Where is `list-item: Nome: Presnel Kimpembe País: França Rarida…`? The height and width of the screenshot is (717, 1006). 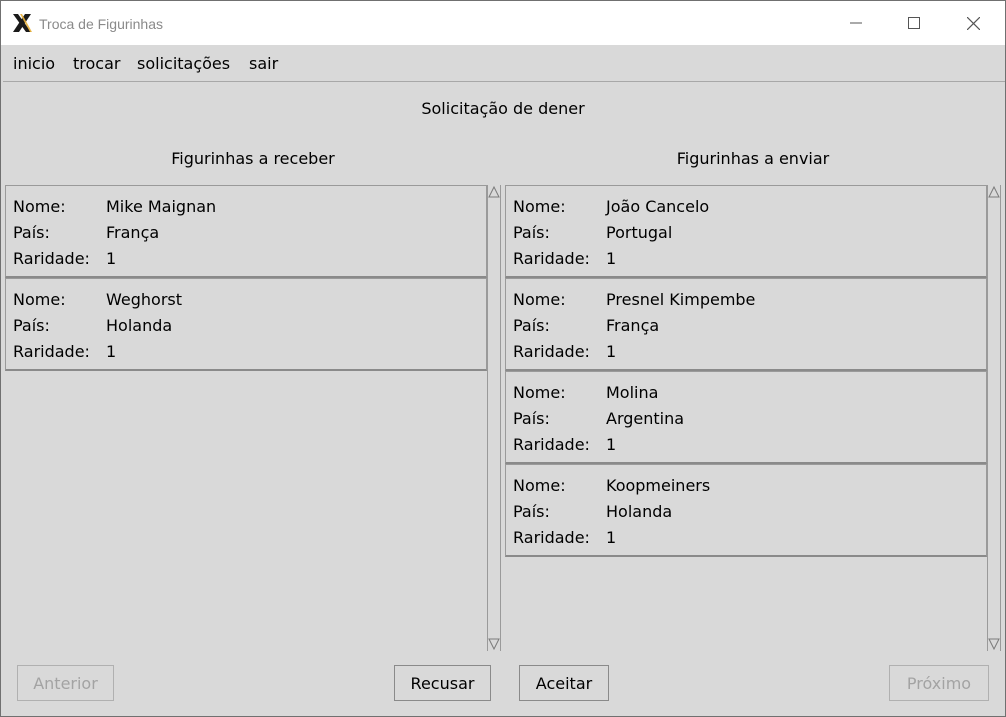
list-item: Nome: Presnel Kimpembe País: França Rarida… is located at coordinates (746, 324).